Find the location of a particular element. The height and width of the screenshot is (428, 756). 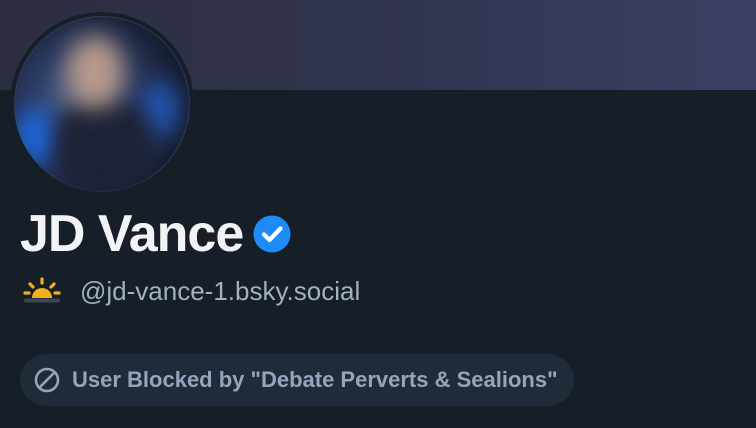

verified-check-icon is located at coordinates (272, 234).